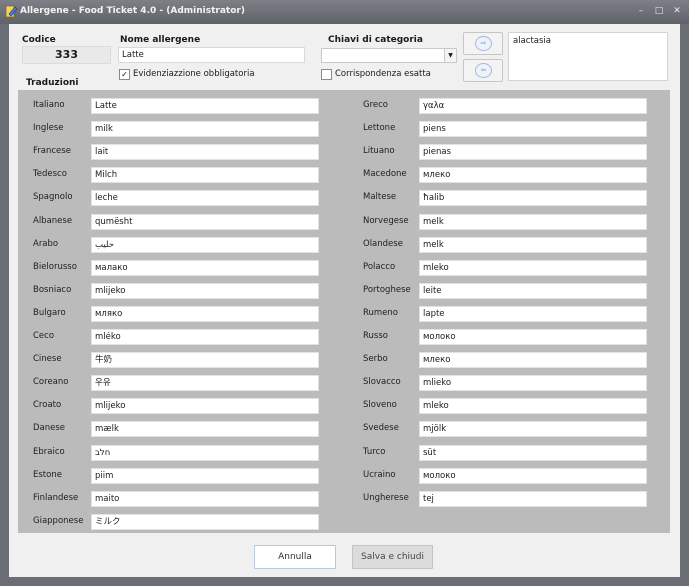 The height and width of the screenshot is (586, 689). What do you see at coordinates (205, 244) in the screenshot?
I see `translation-input: حليب` at bounding box center [205, 244].